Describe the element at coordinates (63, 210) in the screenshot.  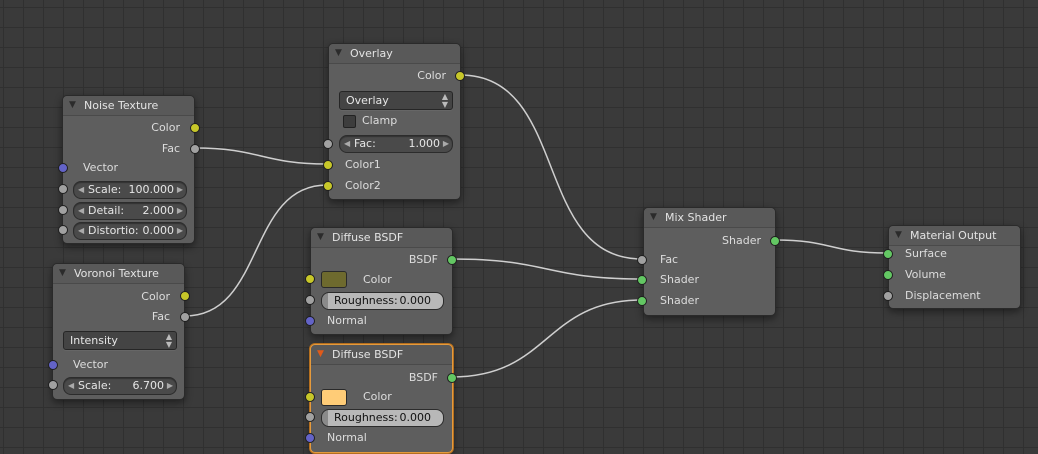
I see `socket-input-detail` at that location.